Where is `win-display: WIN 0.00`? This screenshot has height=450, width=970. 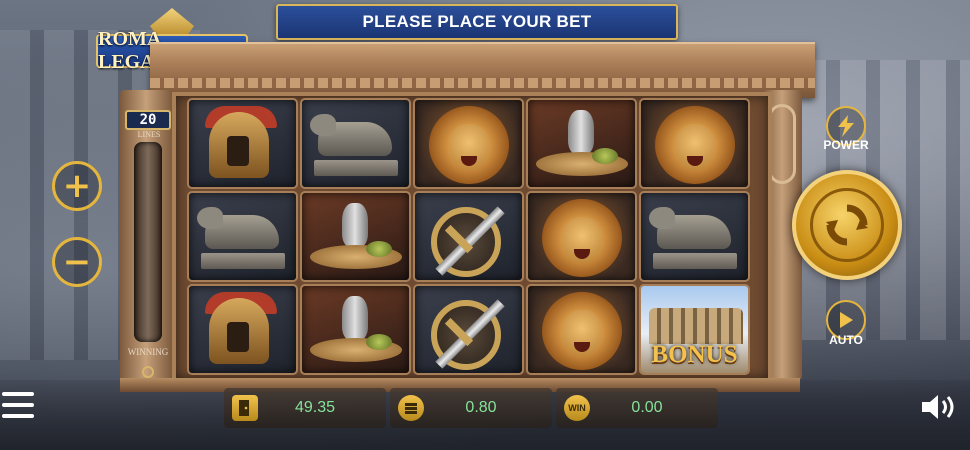
win-display: WIN 0.00 is located at coordinates (637, 408).